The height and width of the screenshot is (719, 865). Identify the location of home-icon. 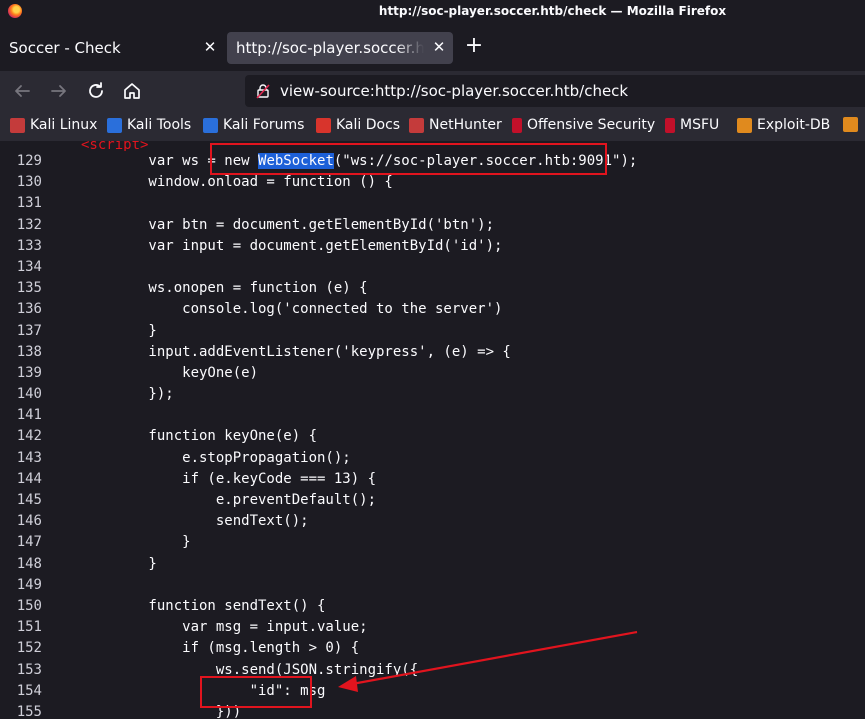
(132, 91).